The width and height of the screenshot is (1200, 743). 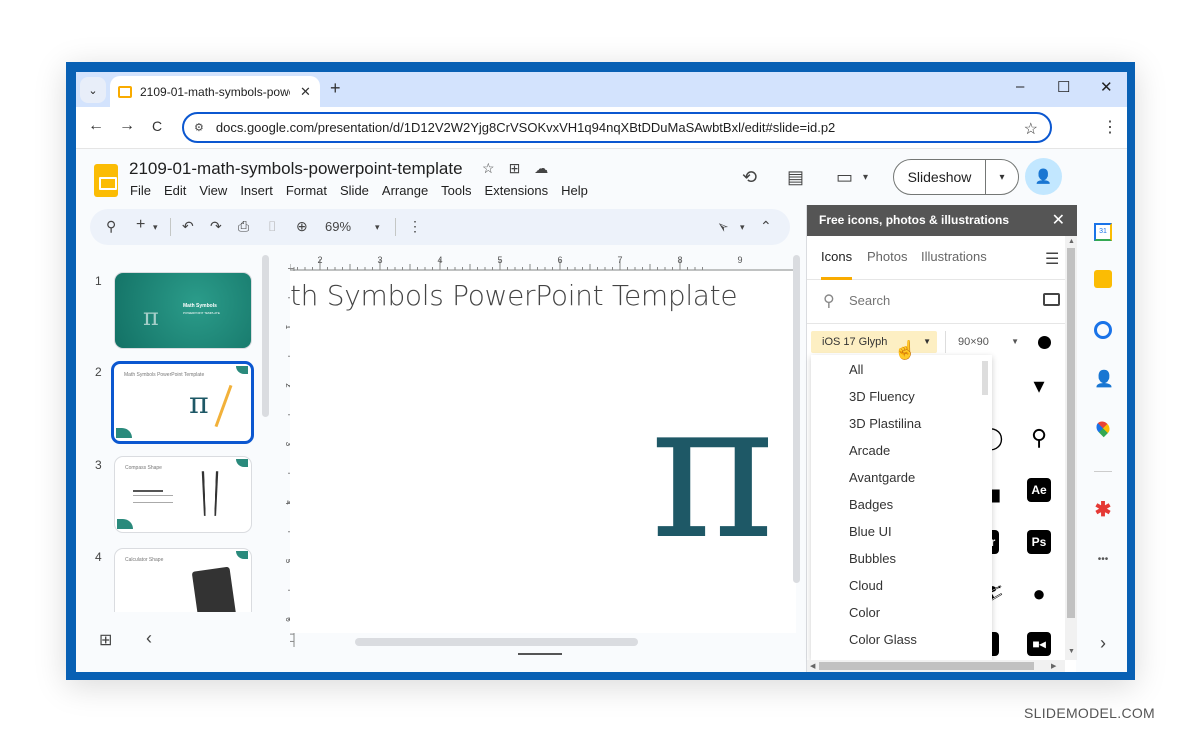 What do you see at coordinates (954, 256) in the screenshot?
I see `tab-illustrations: Illustrations` at bounding box center [954, 256].